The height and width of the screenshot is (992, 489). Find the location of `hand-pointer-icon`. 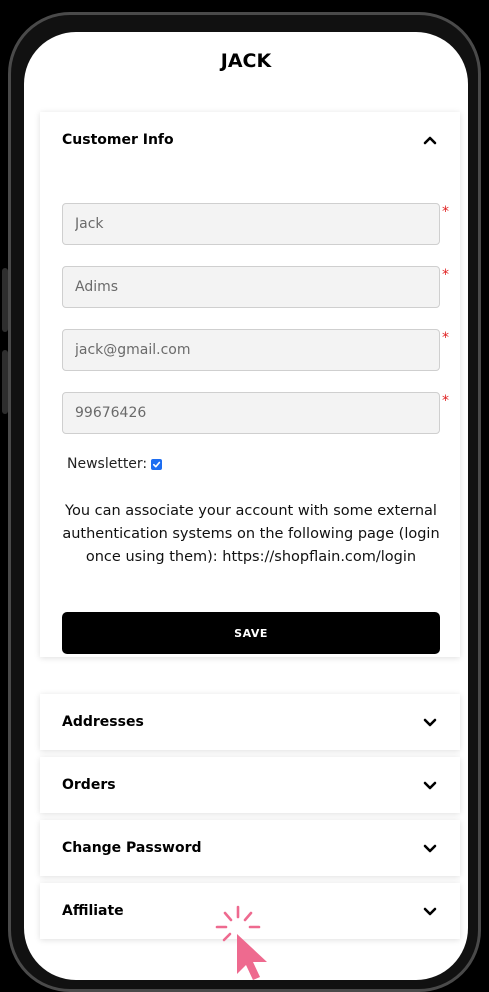

hand-pointer-icon is located at coordinates (241, 942).